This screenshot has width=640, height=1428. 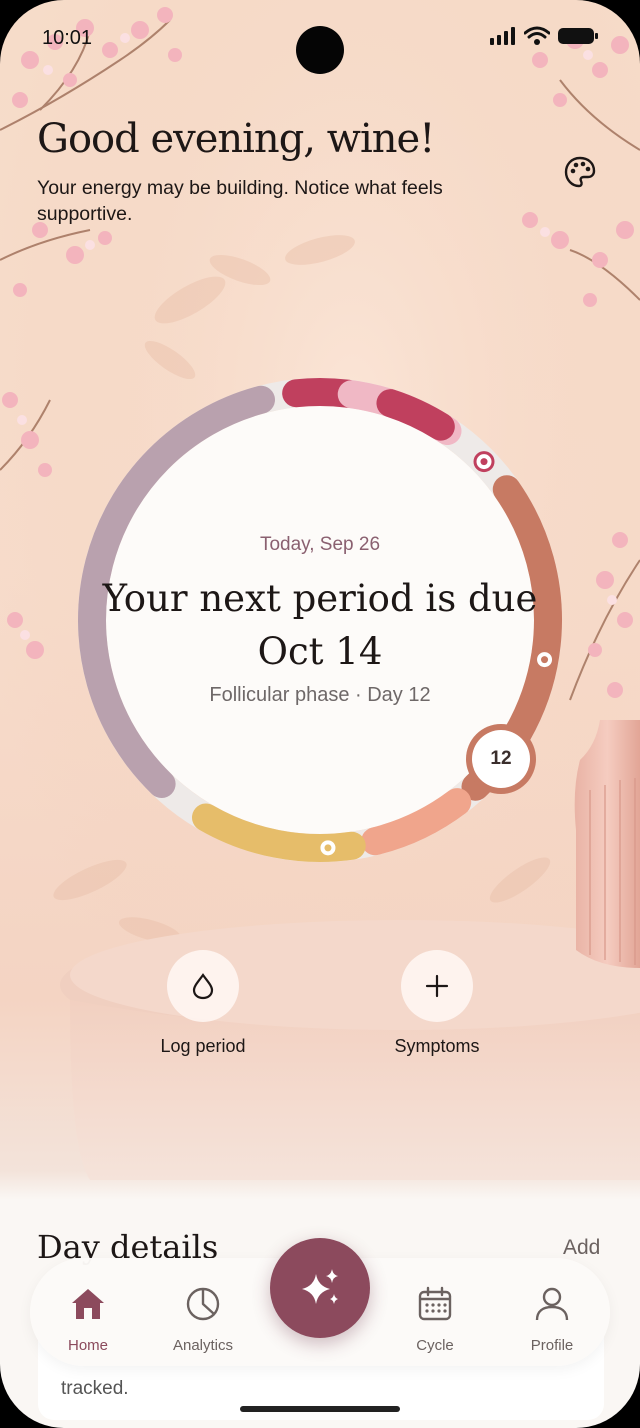 What do you see at coordinates (328, 848) in the screenshot?
I see `ring-marker-fertile-dot` at bounding box center [328, 848].